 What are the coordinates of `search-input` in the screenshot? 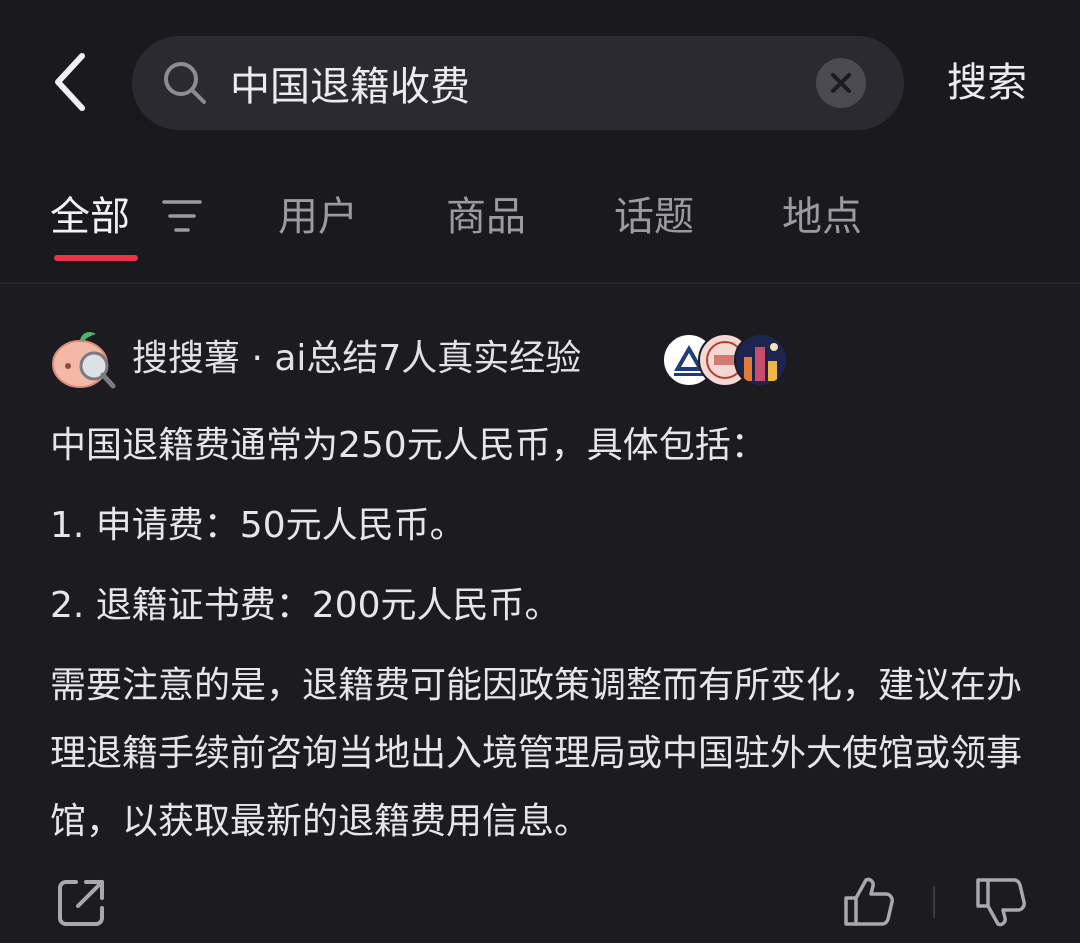 It's located at (510, 83).